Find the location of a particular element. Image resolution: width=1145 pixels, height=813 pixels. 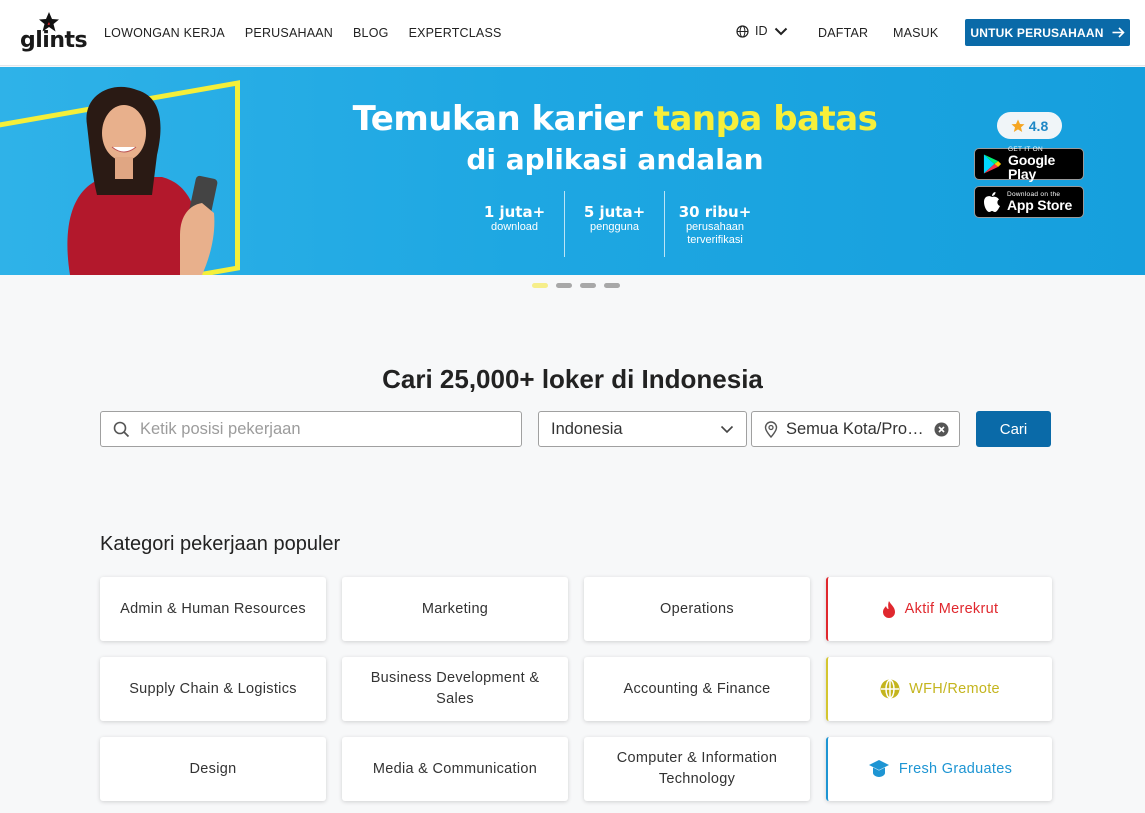

category-card: Admin & Human Resources is located at coordinates (213, 609).